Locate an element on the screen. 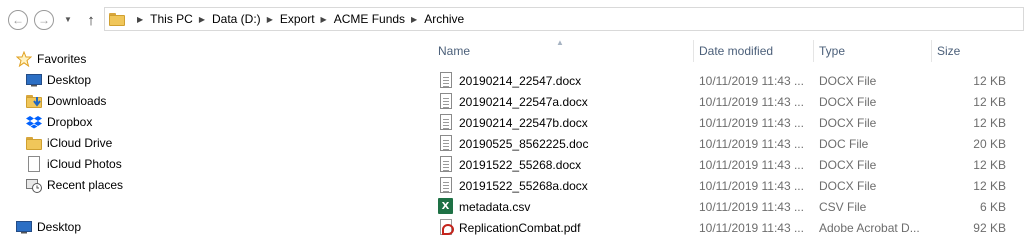 The width and height of the screenshot is (1029, 244). forward-button: → is located at coordinates (44, 20).